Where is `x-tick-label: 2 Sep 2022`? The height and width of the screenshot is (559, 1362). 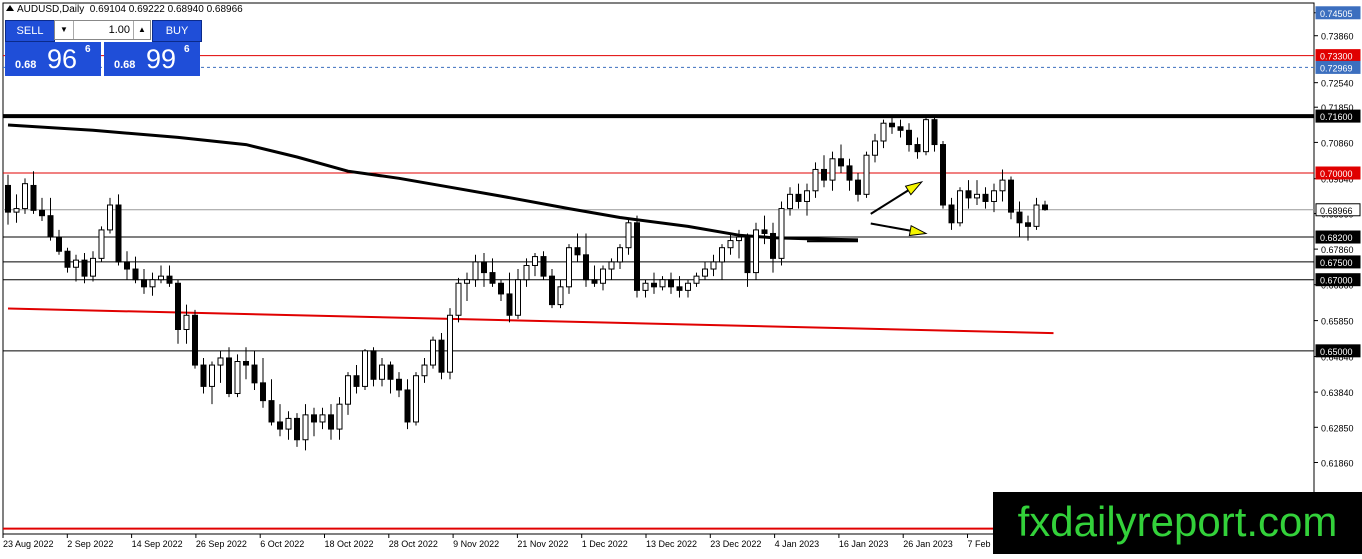 x-tick-label: 2 Sep 2022 is located at coordinates (90, 544).